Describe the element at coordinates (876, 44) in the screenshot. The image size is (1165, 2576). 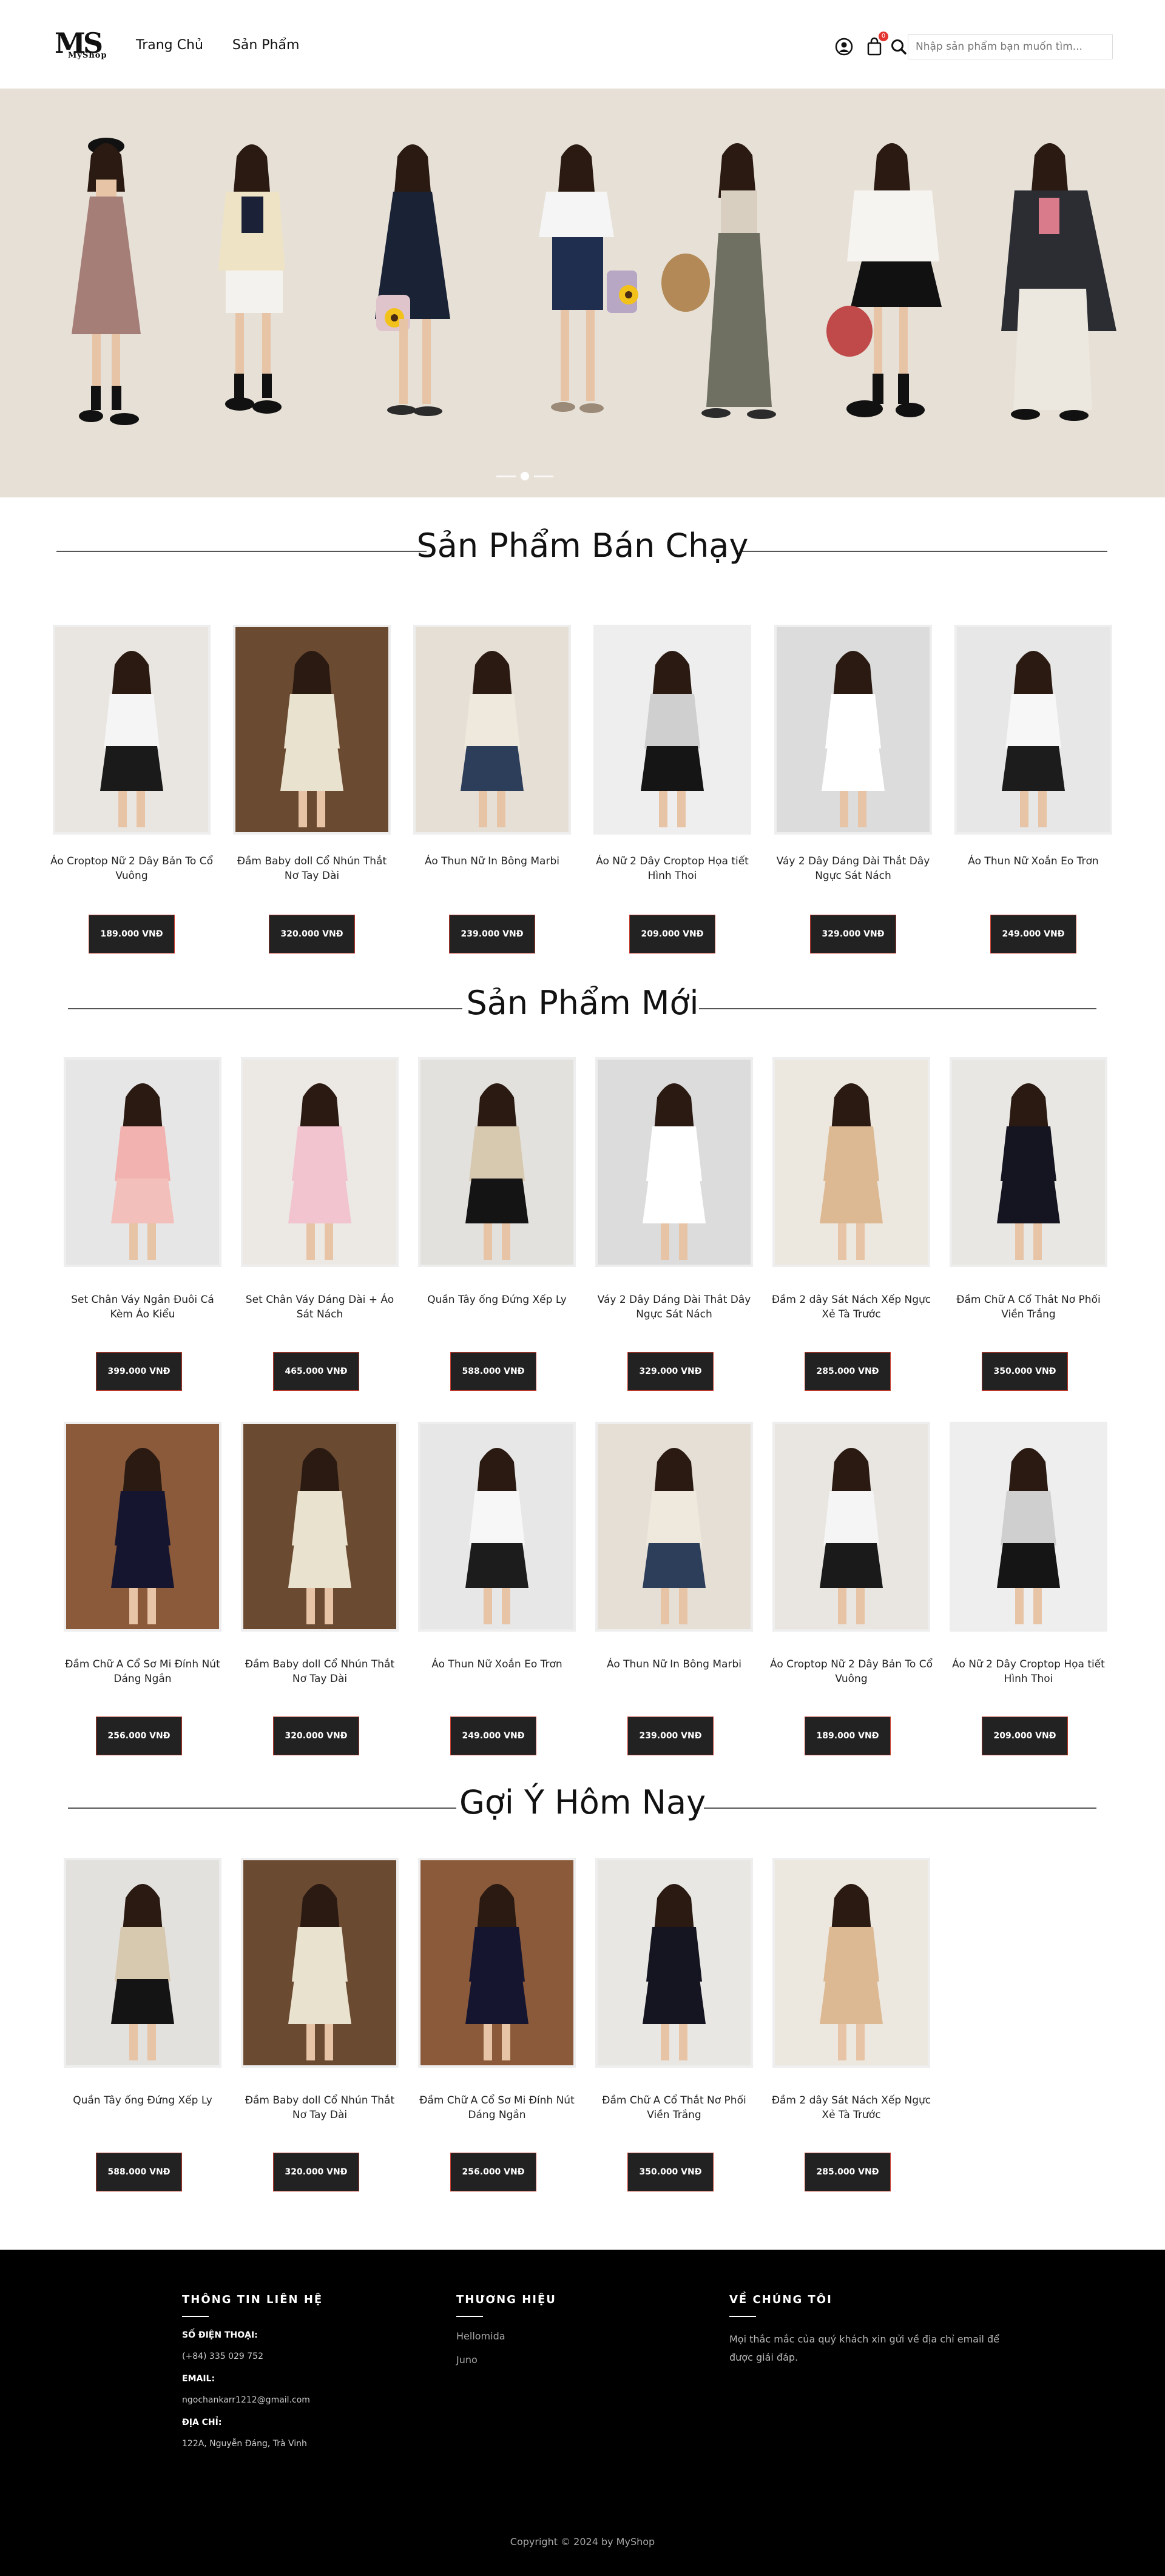
I see `cart-icon: 0` at that location.